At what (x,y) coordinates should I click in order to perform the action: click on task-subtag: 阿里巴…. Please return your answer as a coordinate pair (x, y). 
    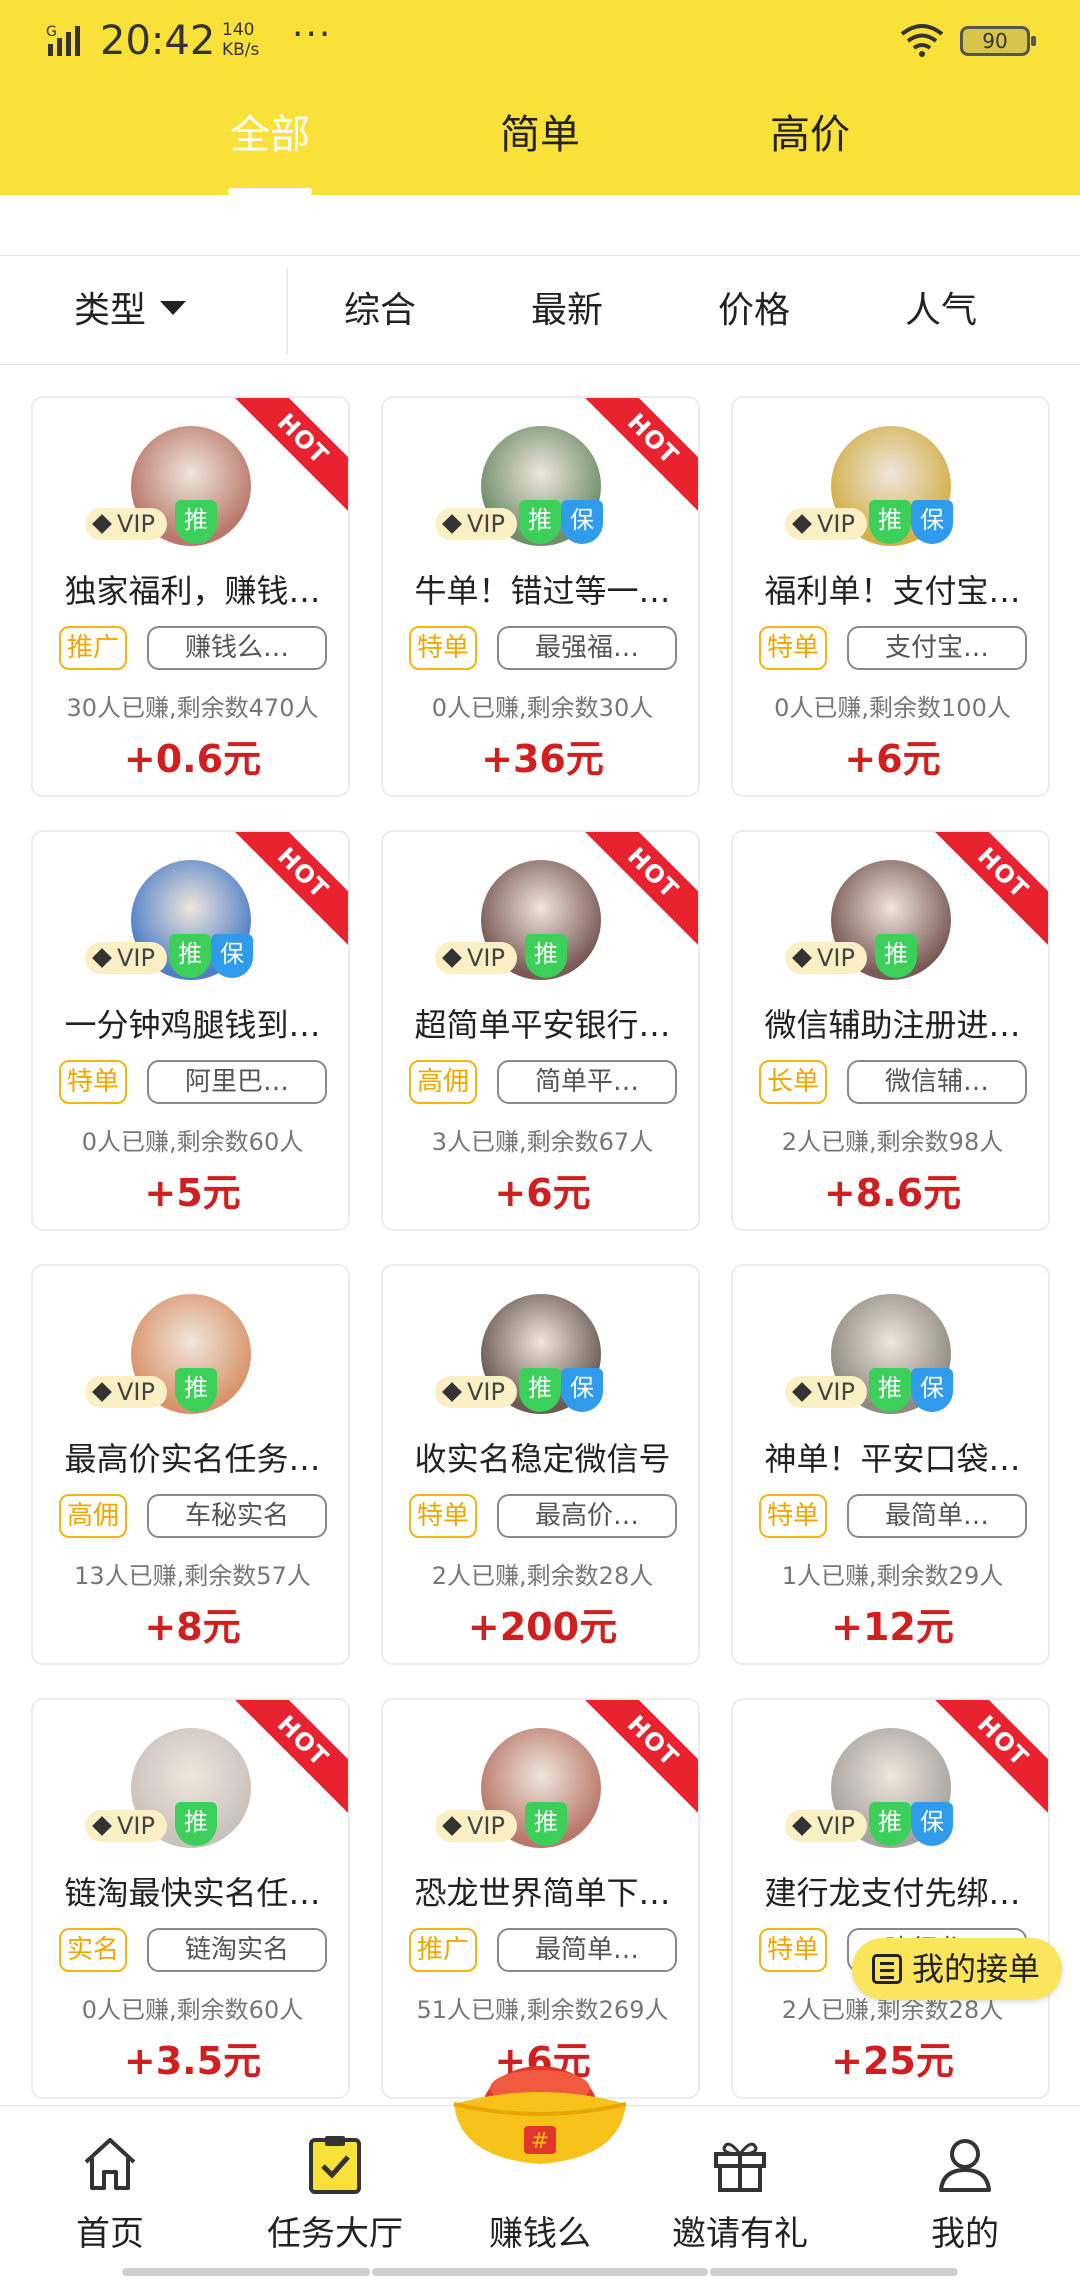
    Looking at the image, I should click on (237, 1082).